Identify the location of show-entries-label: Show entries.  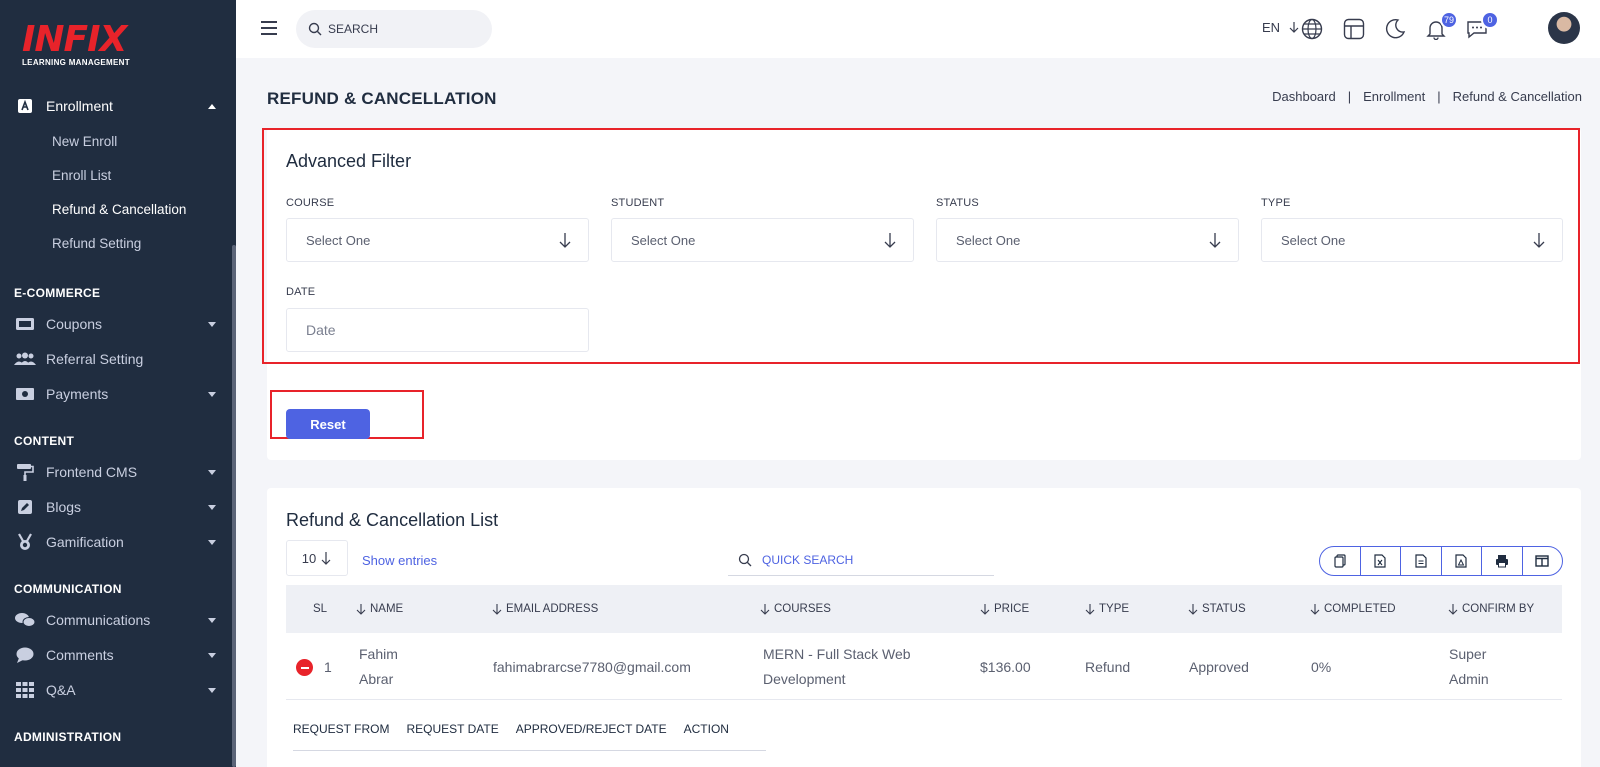
(400, 560).